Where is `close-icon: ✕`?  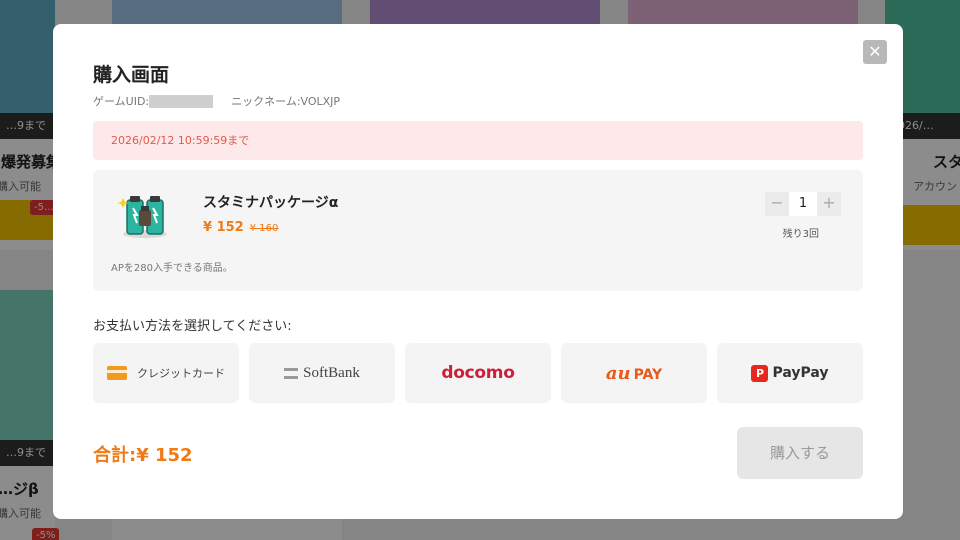
close-icon: ✕ is located at coordinates (875, 51).